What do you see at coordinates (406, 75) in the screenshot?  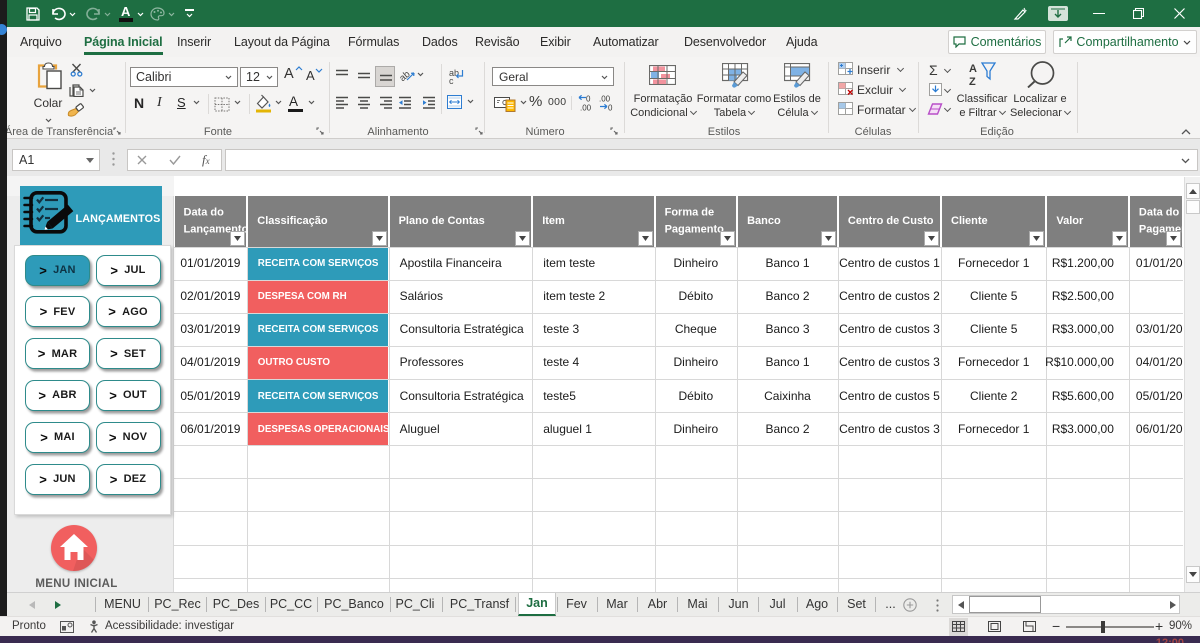 I see `svg-text: ab` at bounding box center [406, 75].